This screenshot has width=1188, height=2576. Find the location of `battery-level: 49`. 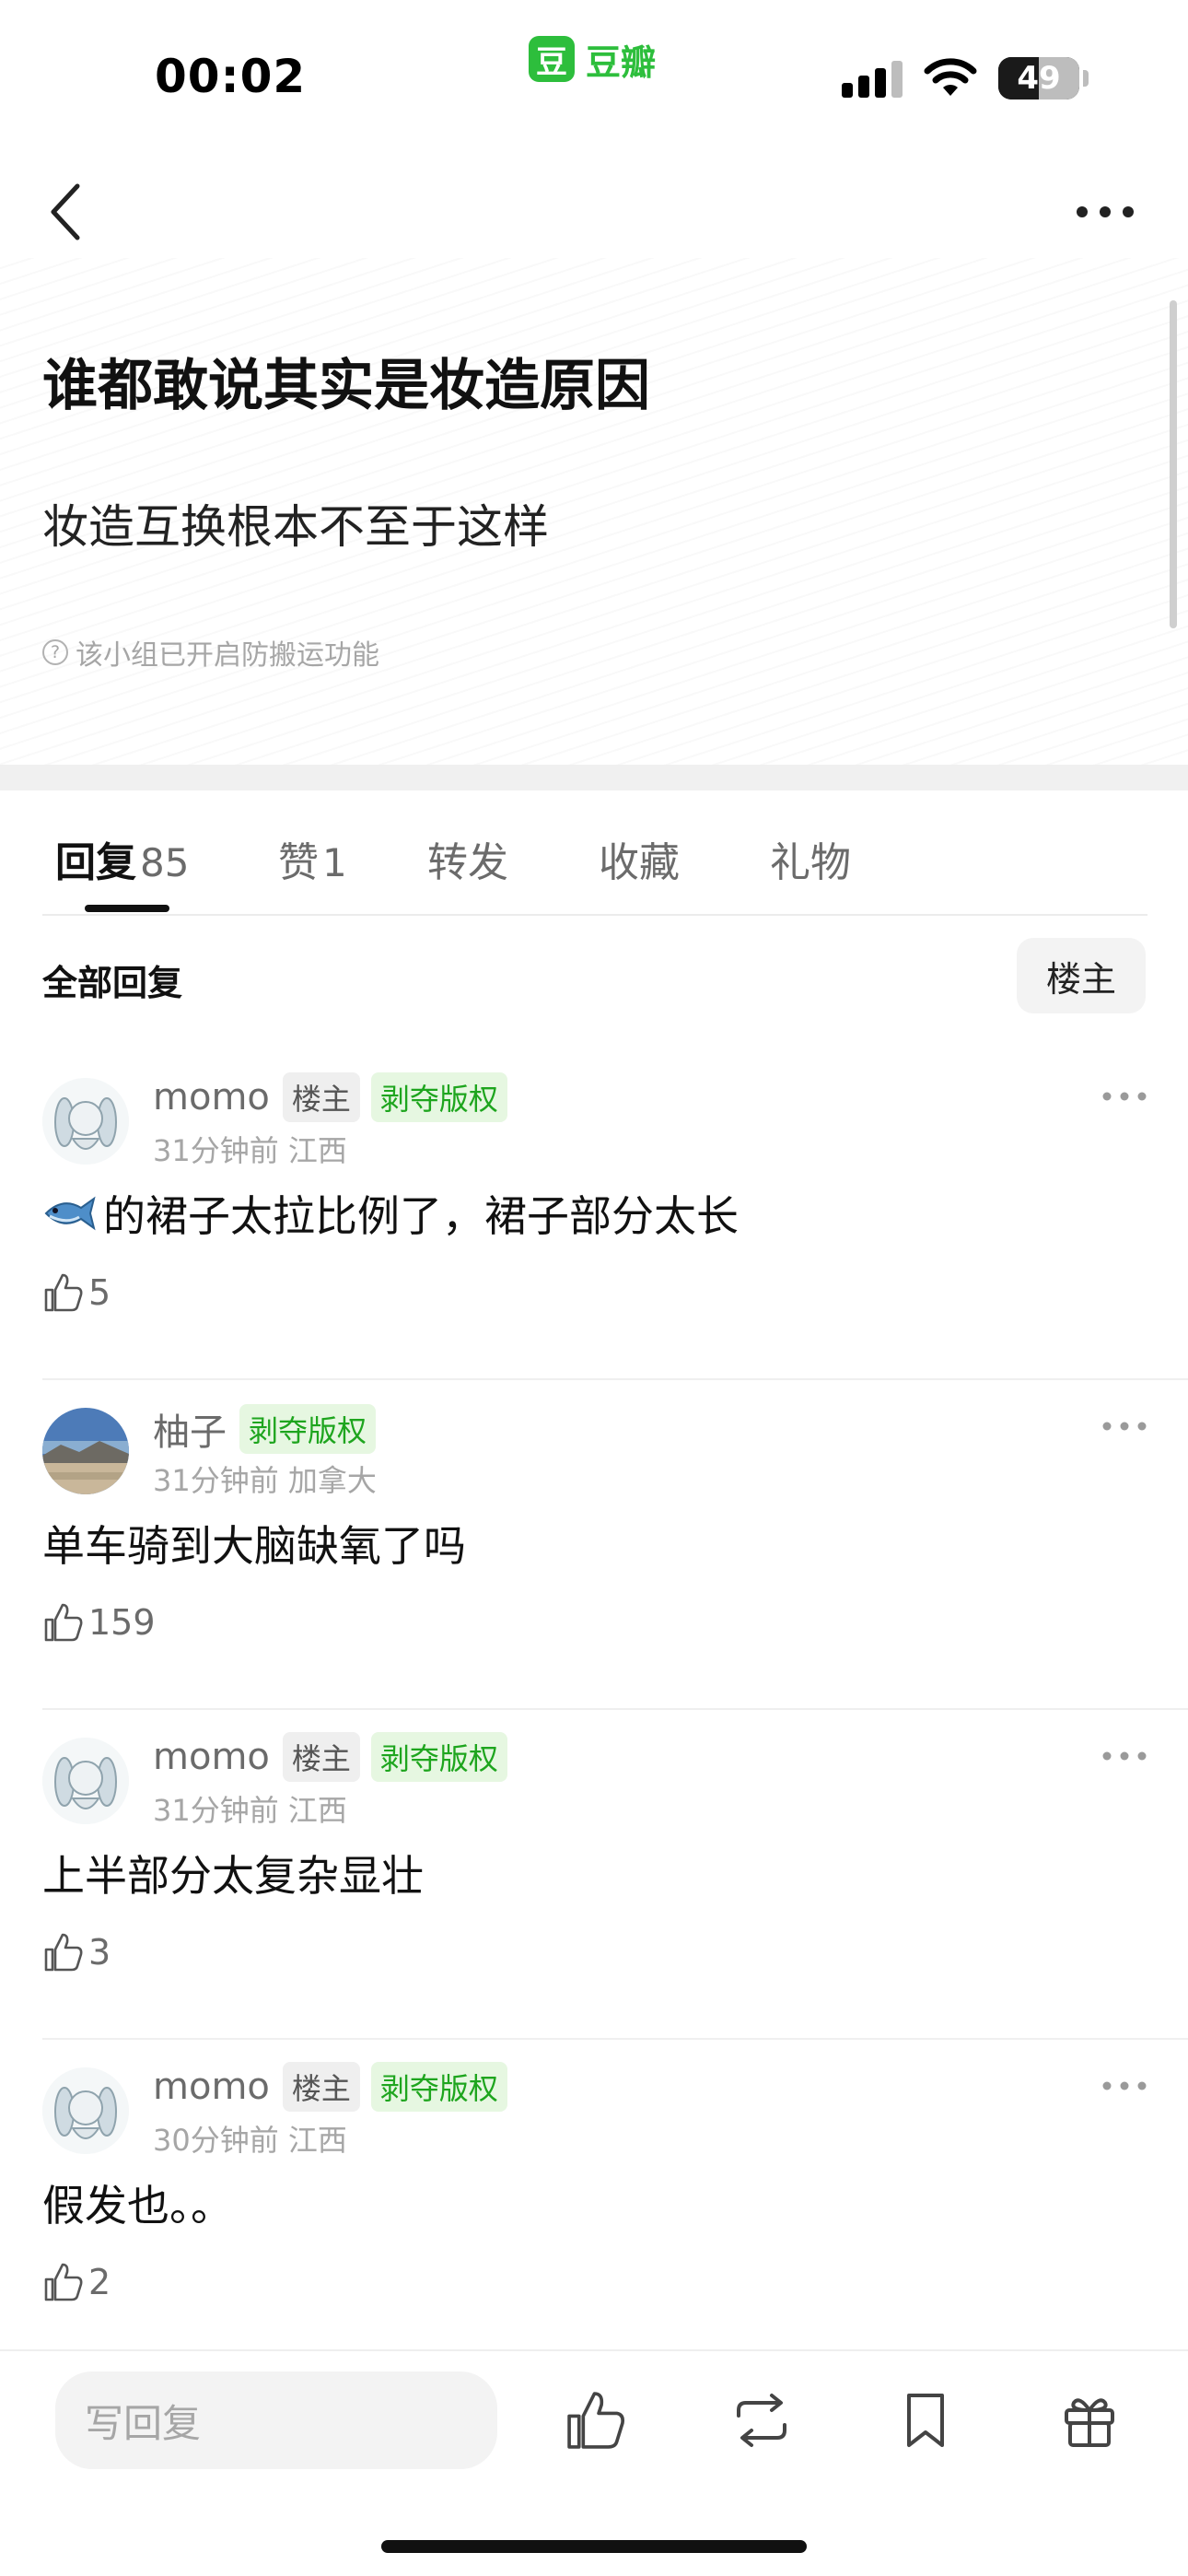

battery-level: 49 is located at coordinates (1039, 78).